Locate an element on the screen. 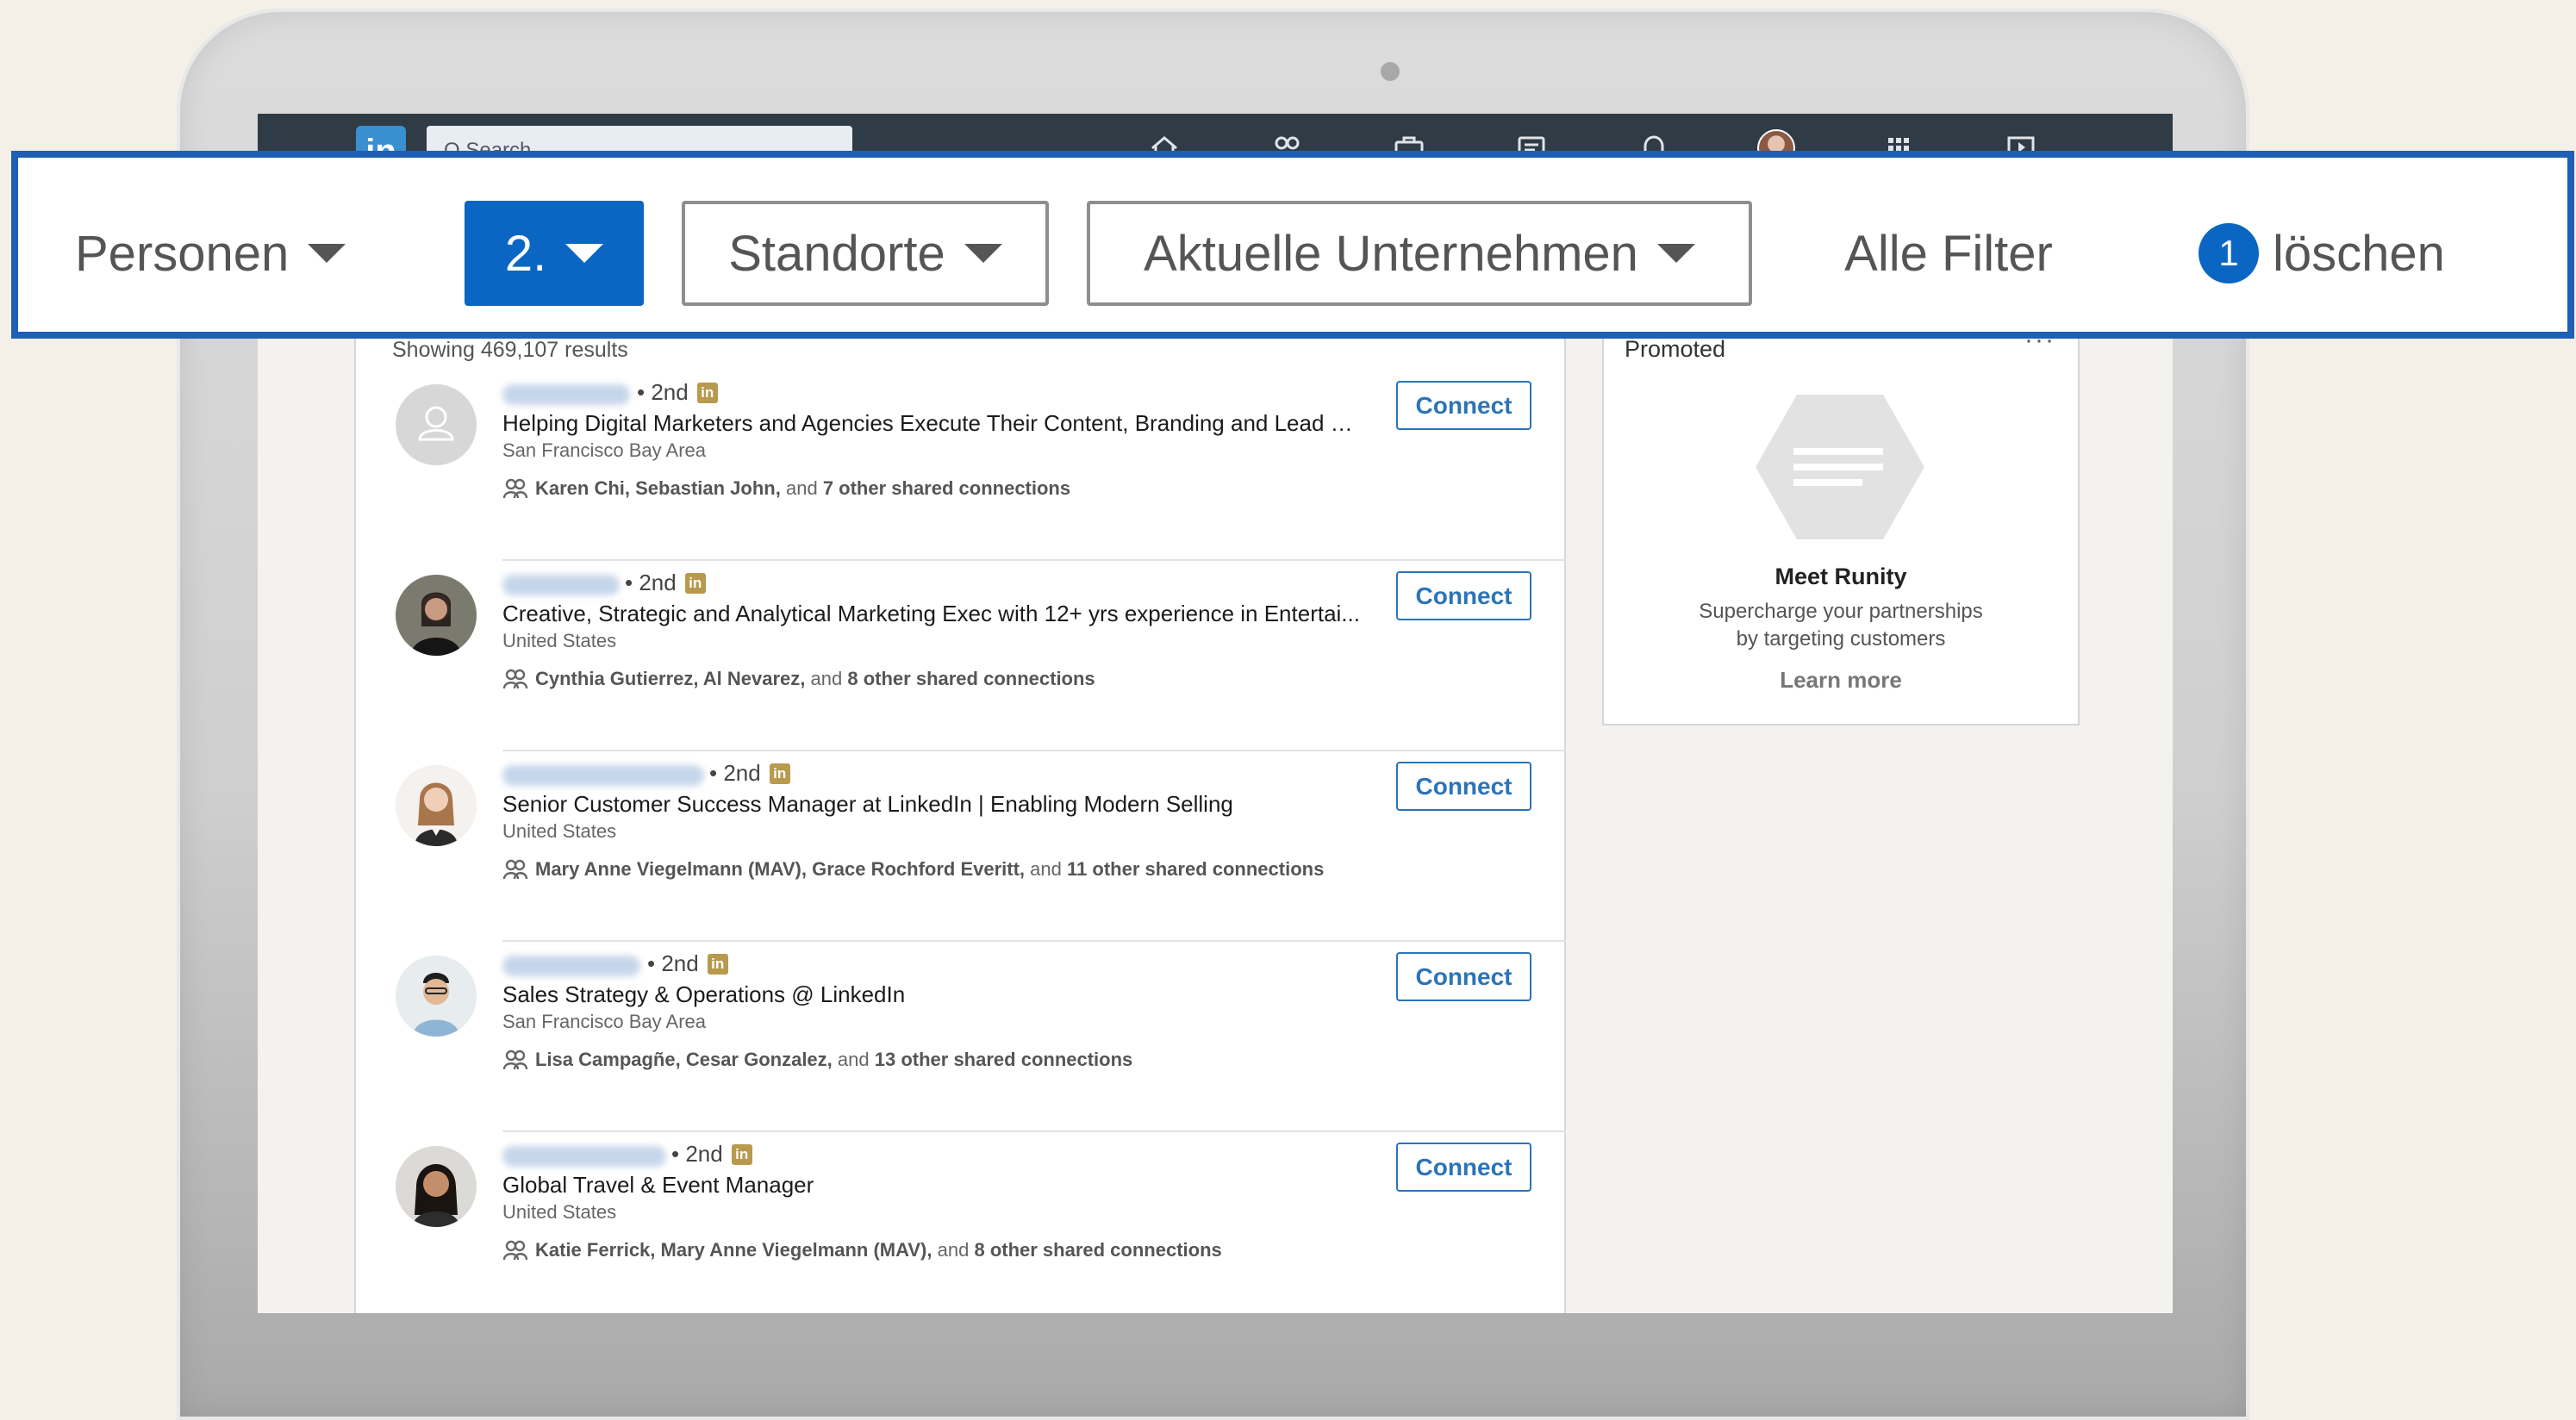  current-companies-filter-dropdown: Aktuelle Unternehmen is located at coordinates (1419, 253).